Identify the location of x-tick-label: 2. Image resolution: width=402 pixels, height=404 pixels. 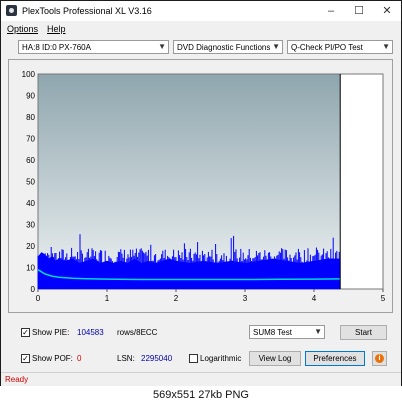
(176, 298).